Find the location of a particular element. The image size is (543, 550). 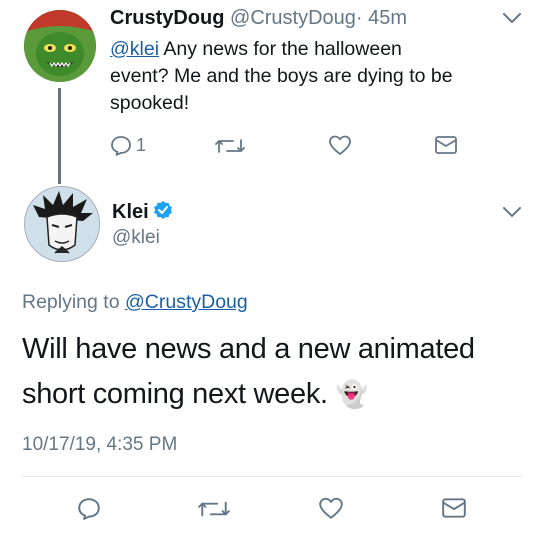

reply-tweet-header: CrustyDoug @CrustyDoug· 45m is located at coordinates (258, 18).